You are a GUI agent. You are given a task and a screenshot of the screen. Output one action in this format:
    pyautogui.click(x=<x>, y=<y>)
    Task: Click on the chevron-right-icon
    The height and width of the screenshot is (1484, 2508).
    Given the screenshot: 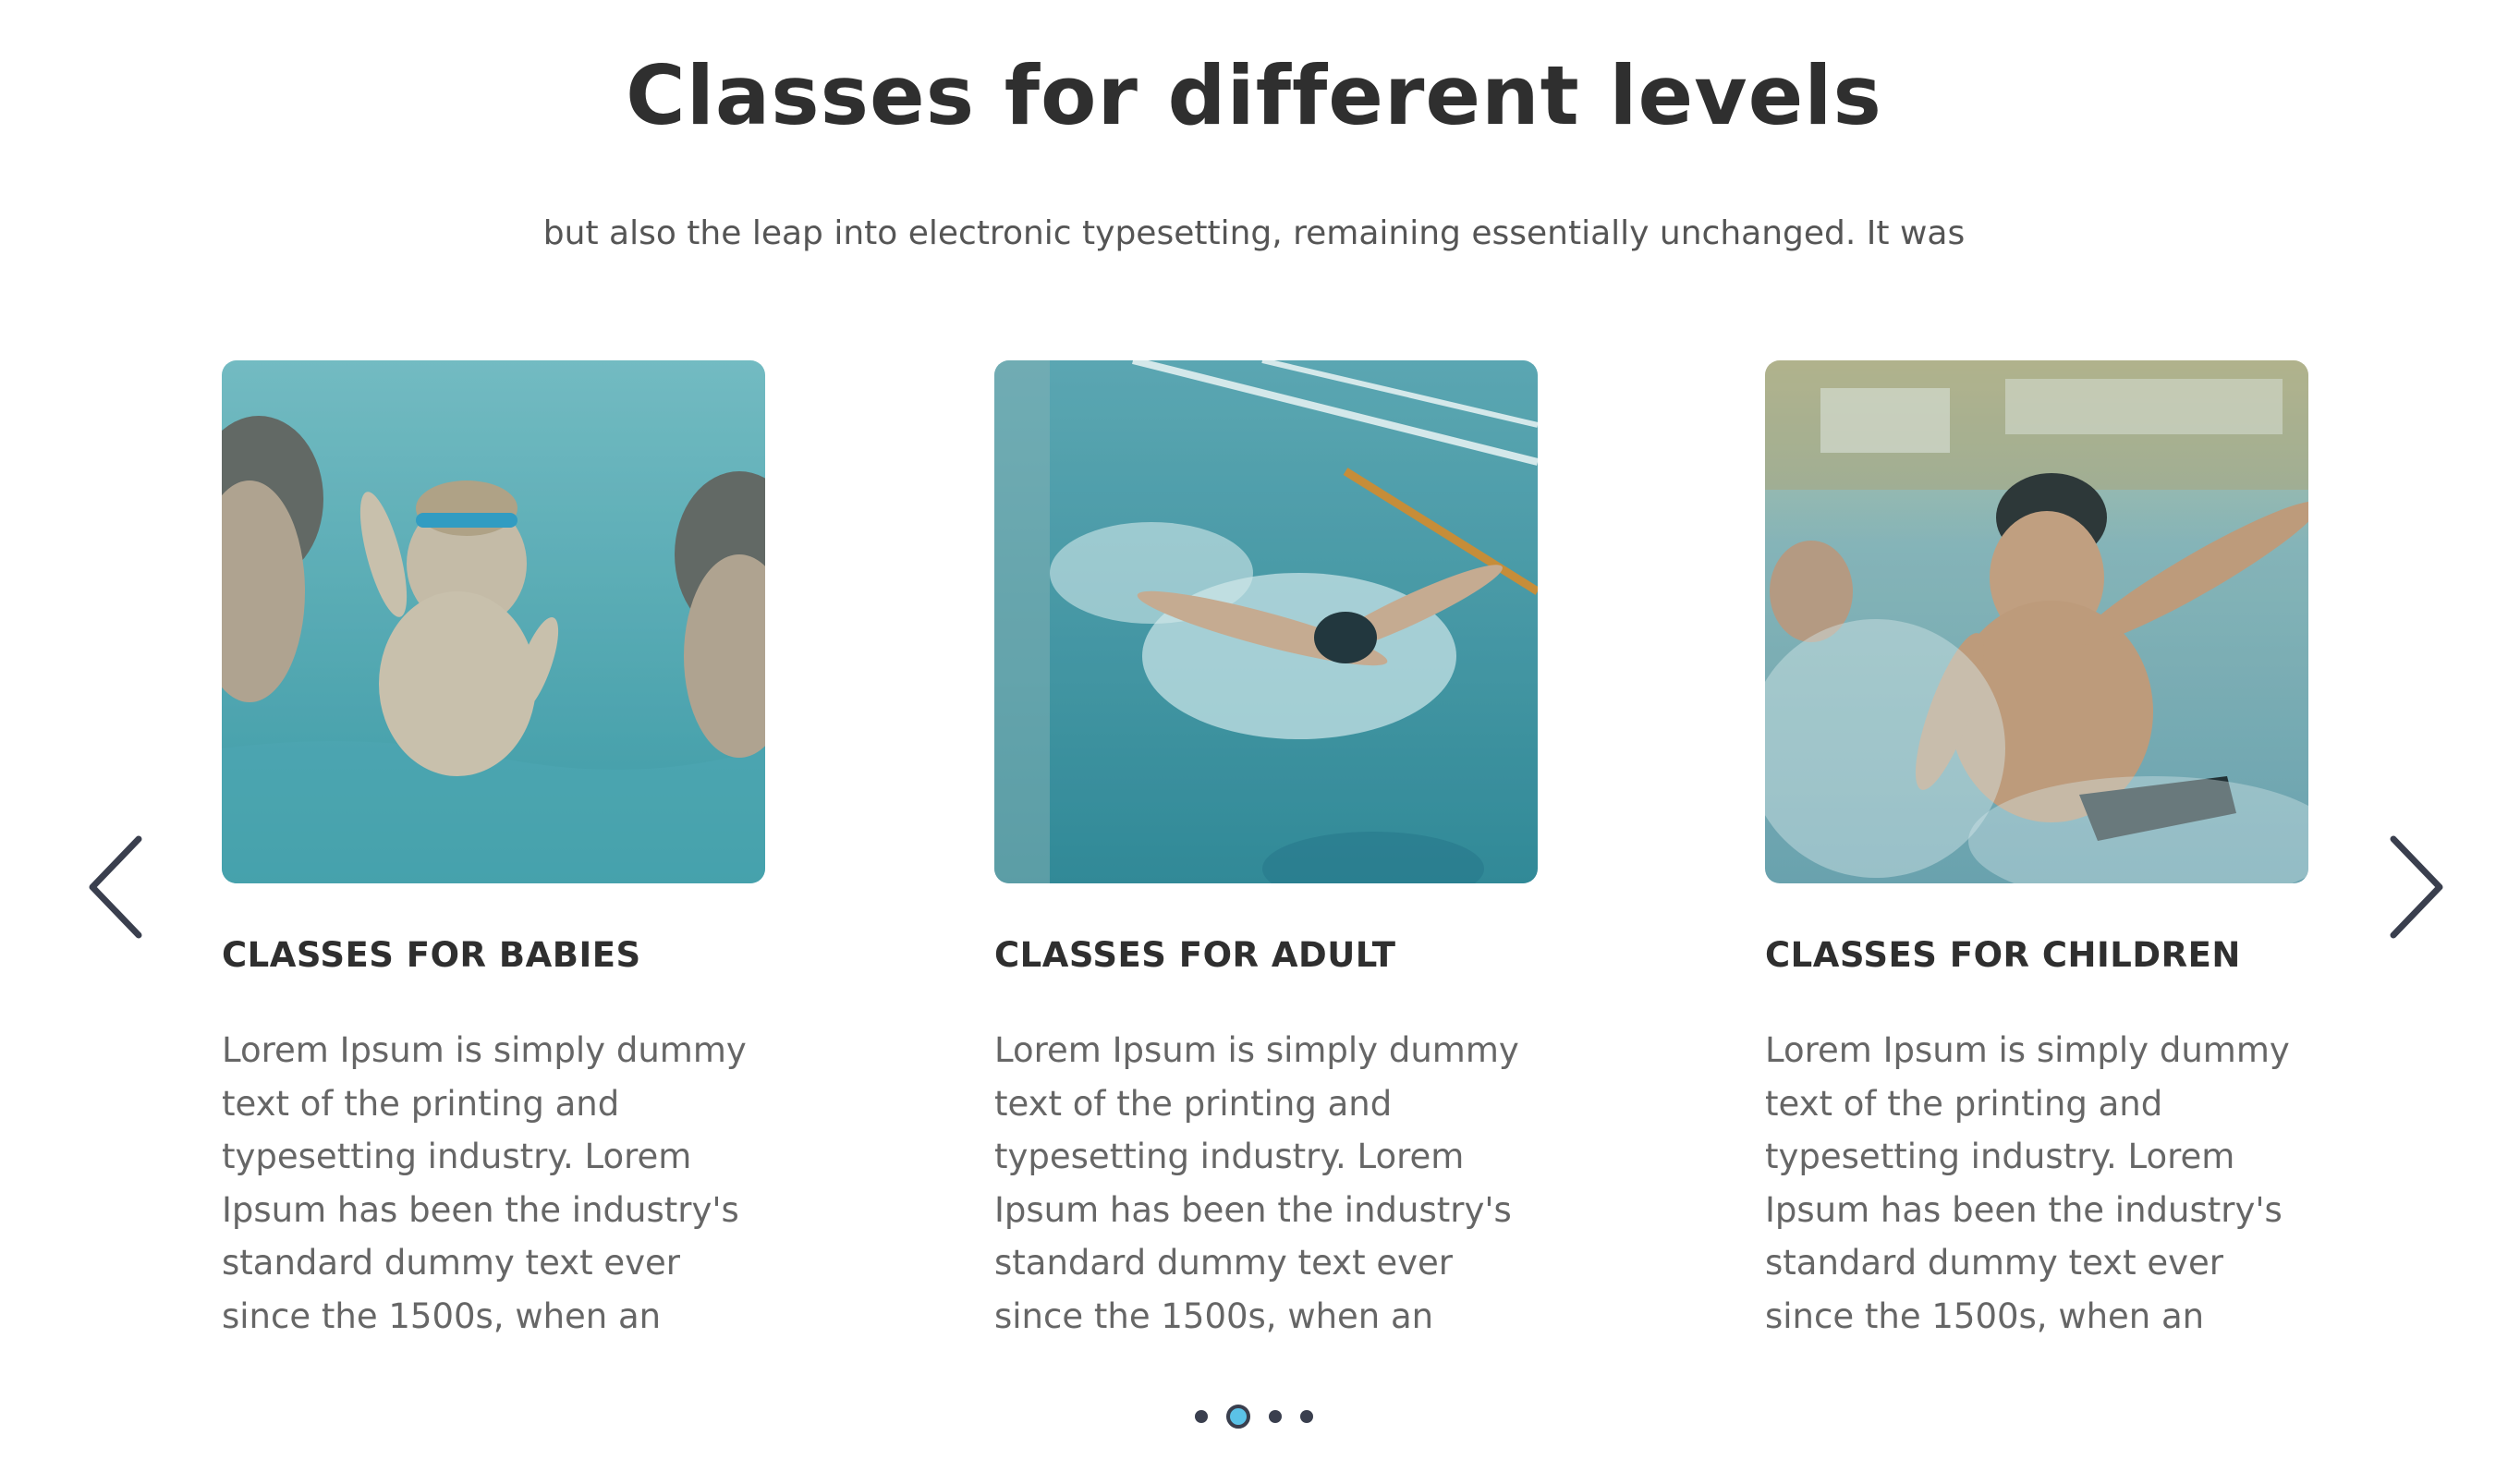 What is the action you would take?
    pyautogui.click(x=2416, y=887)
    